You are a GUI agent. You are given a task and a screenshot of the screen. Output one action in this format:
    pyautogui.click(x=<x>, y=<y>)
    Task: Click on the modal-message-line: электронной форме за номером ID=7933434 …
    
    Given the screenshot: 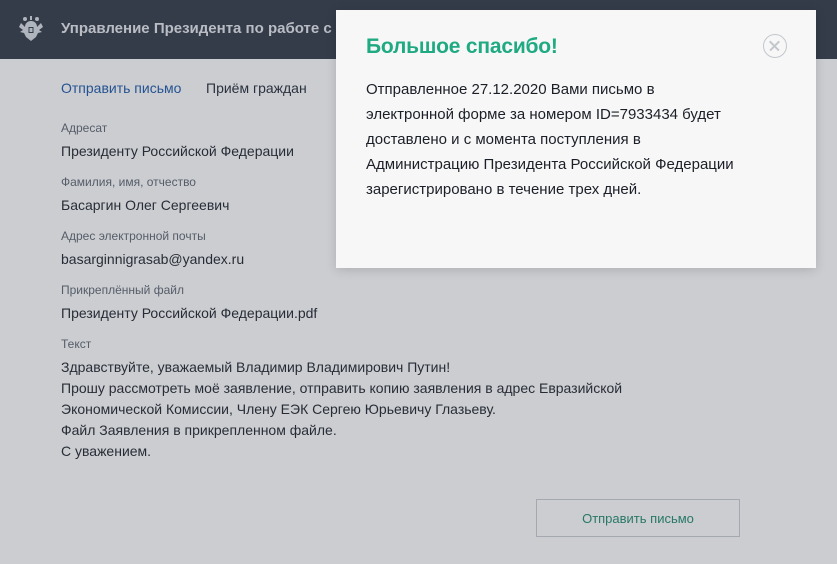 What is the action you would take?
    pyautogui.click(x=543, y=114)
    